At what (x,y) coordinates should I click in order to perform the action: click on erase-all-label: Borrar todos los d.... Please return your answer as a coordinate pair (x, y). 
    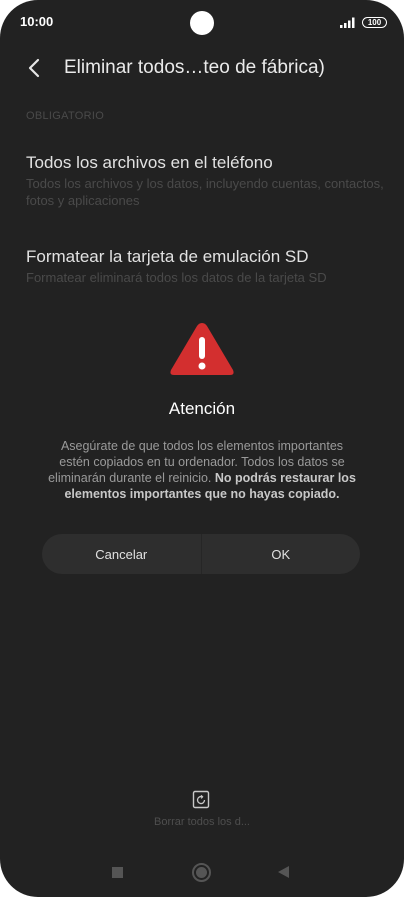
    Looking at the image, I should click on (202, 822).